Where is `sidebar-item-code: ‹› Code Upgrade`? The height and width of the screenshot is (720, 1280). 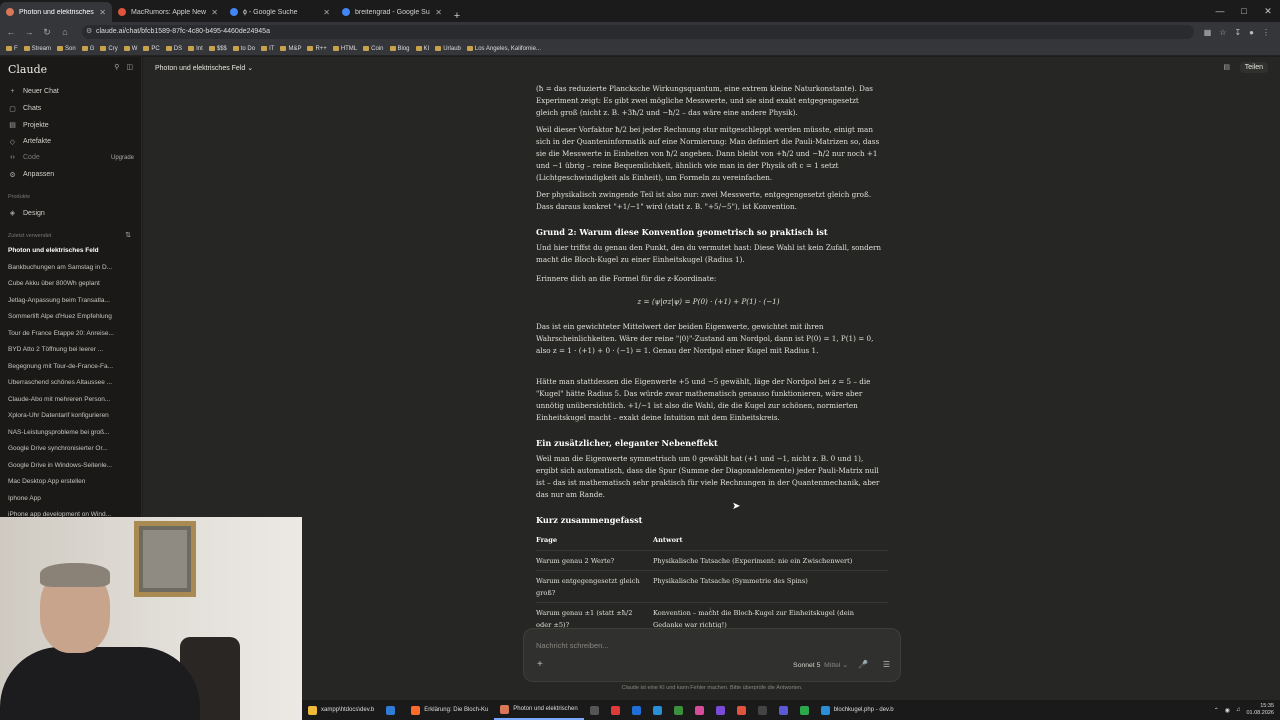 sidebar-item-code: ‹› Code Upgrade is located at coordinates (71, 157).